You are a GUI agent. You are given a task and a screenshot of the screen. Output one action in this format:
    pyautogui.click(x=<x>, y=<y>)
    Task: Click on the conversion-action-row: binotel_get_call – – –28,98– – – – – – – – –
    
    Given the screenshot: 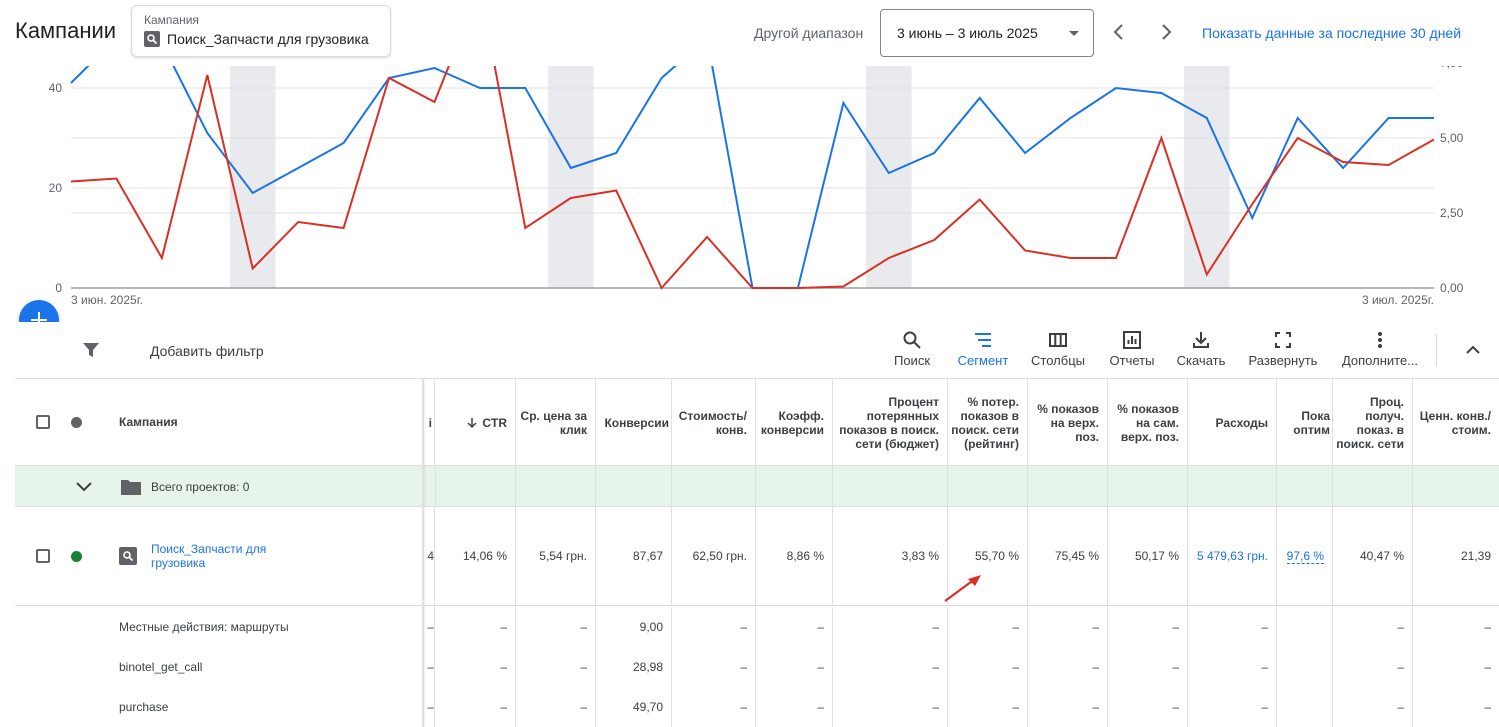 What is the action you would take?
    pyautogui.click(x=757, y=667)
    